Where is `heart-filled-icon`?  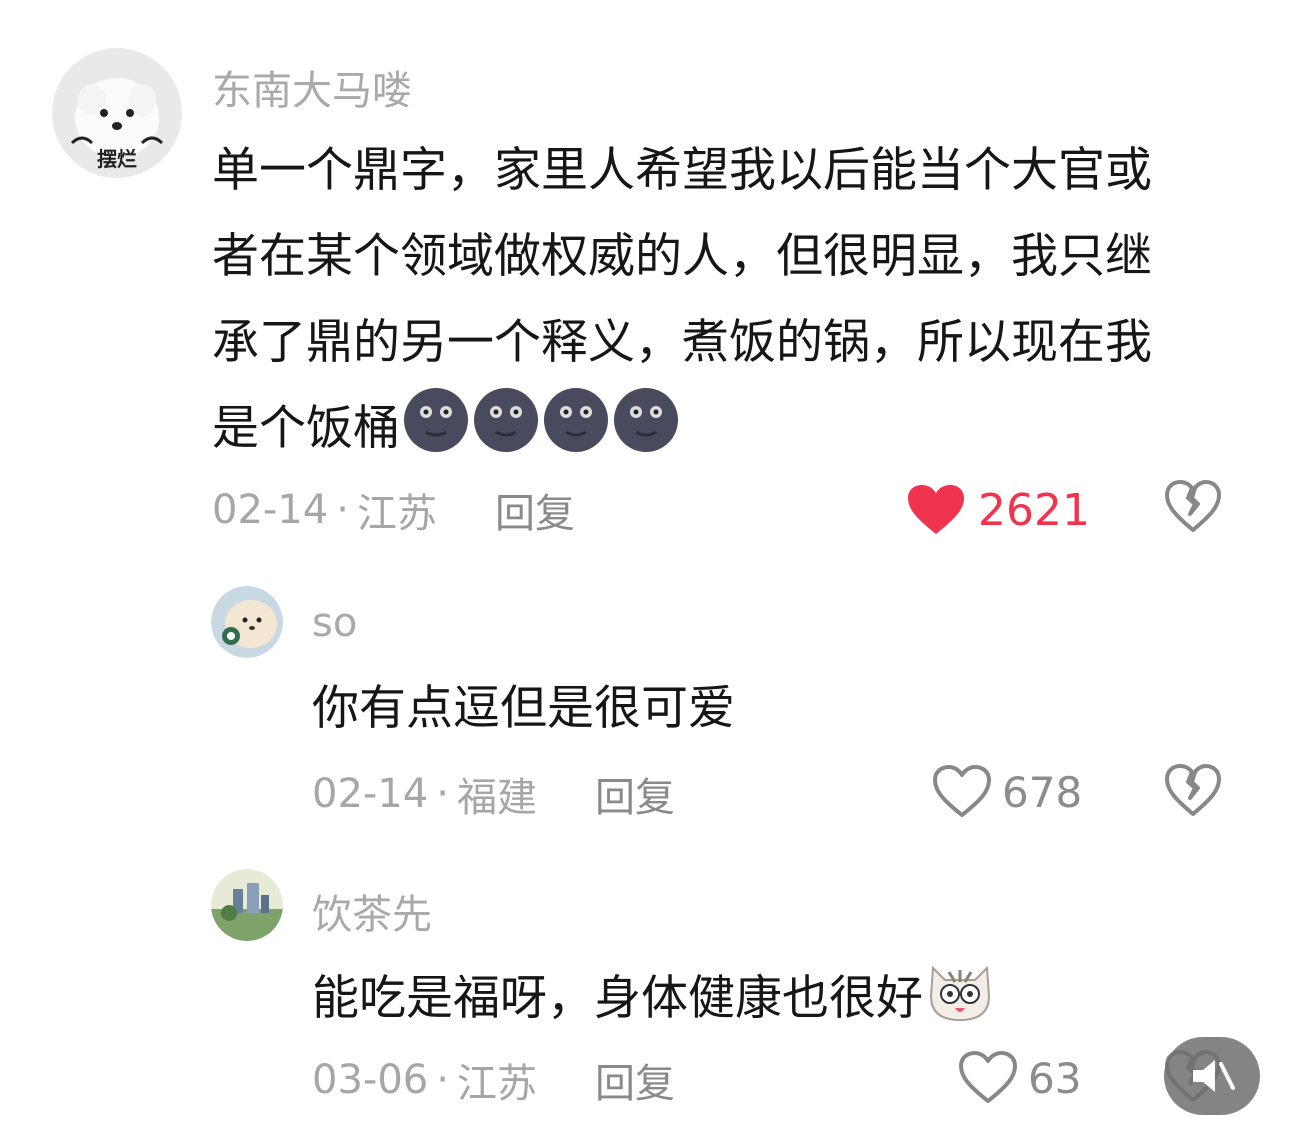 heart-filled-icon is located at coordinates (936, 509).